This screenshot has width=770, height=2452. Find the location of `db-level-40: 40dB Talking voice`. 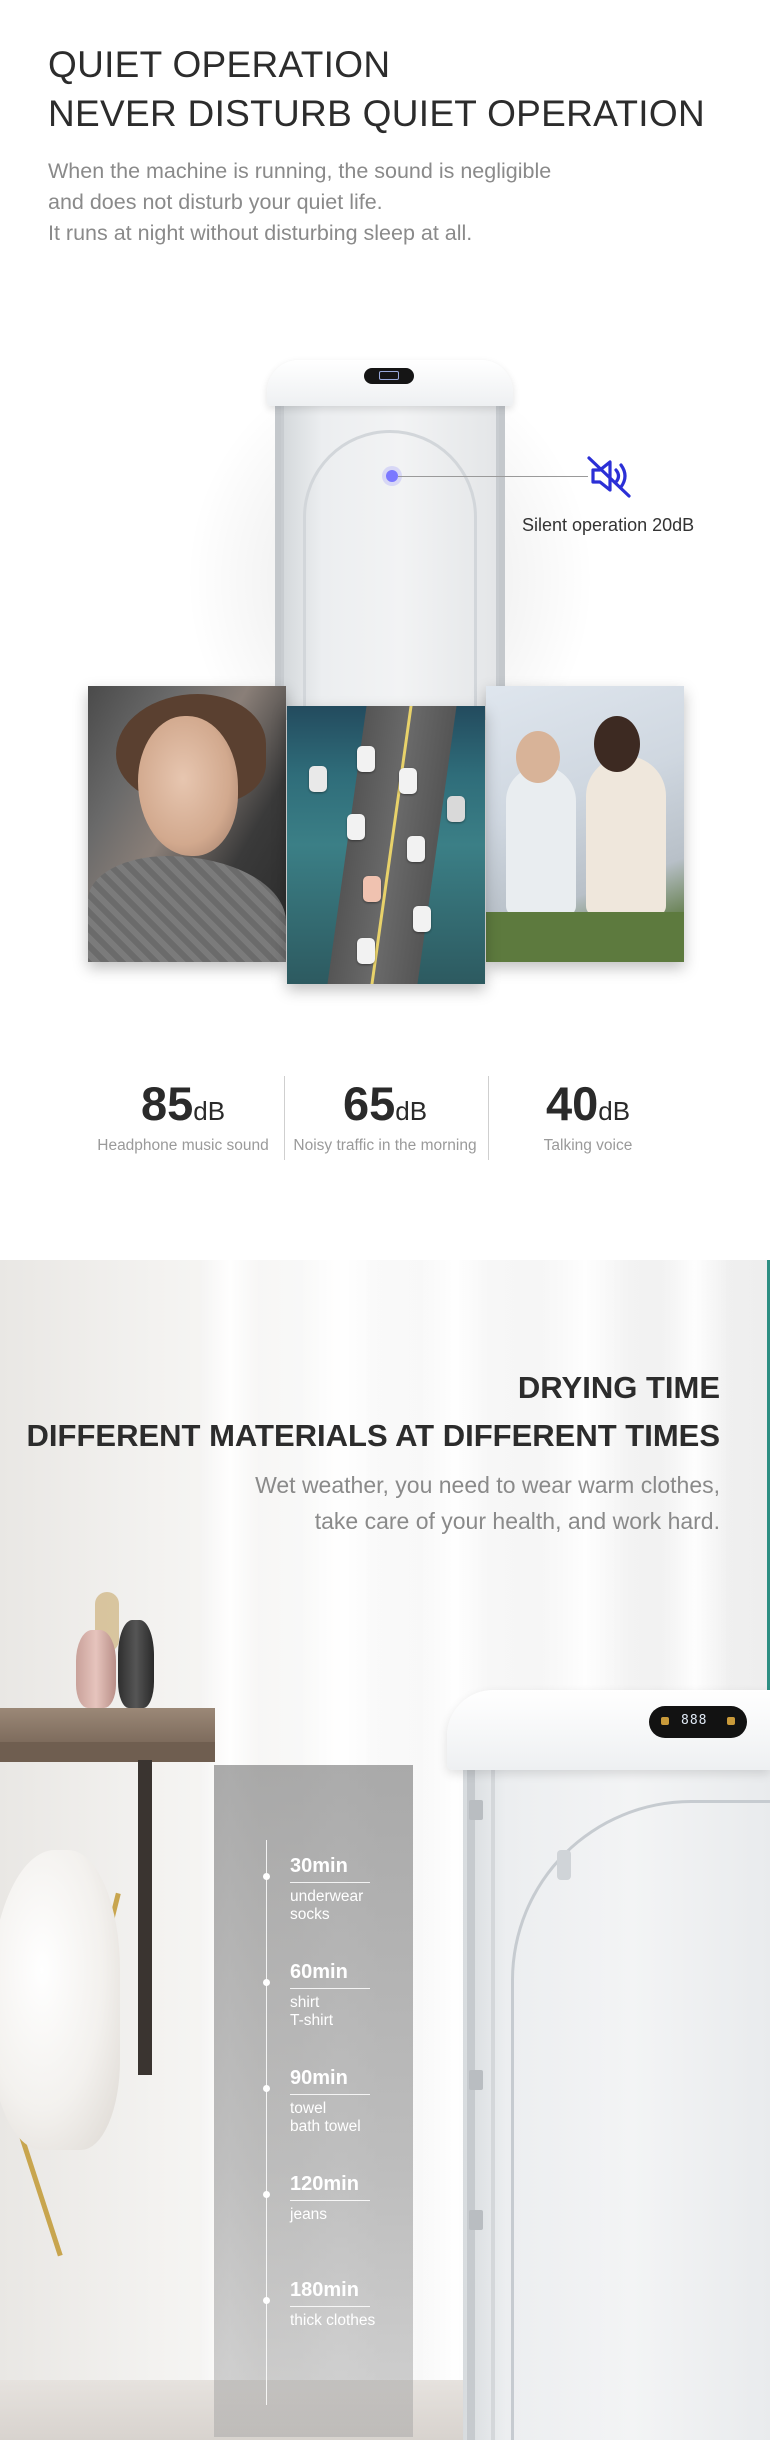

db-level-40: 40dB Talking voice is located at coordinates (588, 1117).